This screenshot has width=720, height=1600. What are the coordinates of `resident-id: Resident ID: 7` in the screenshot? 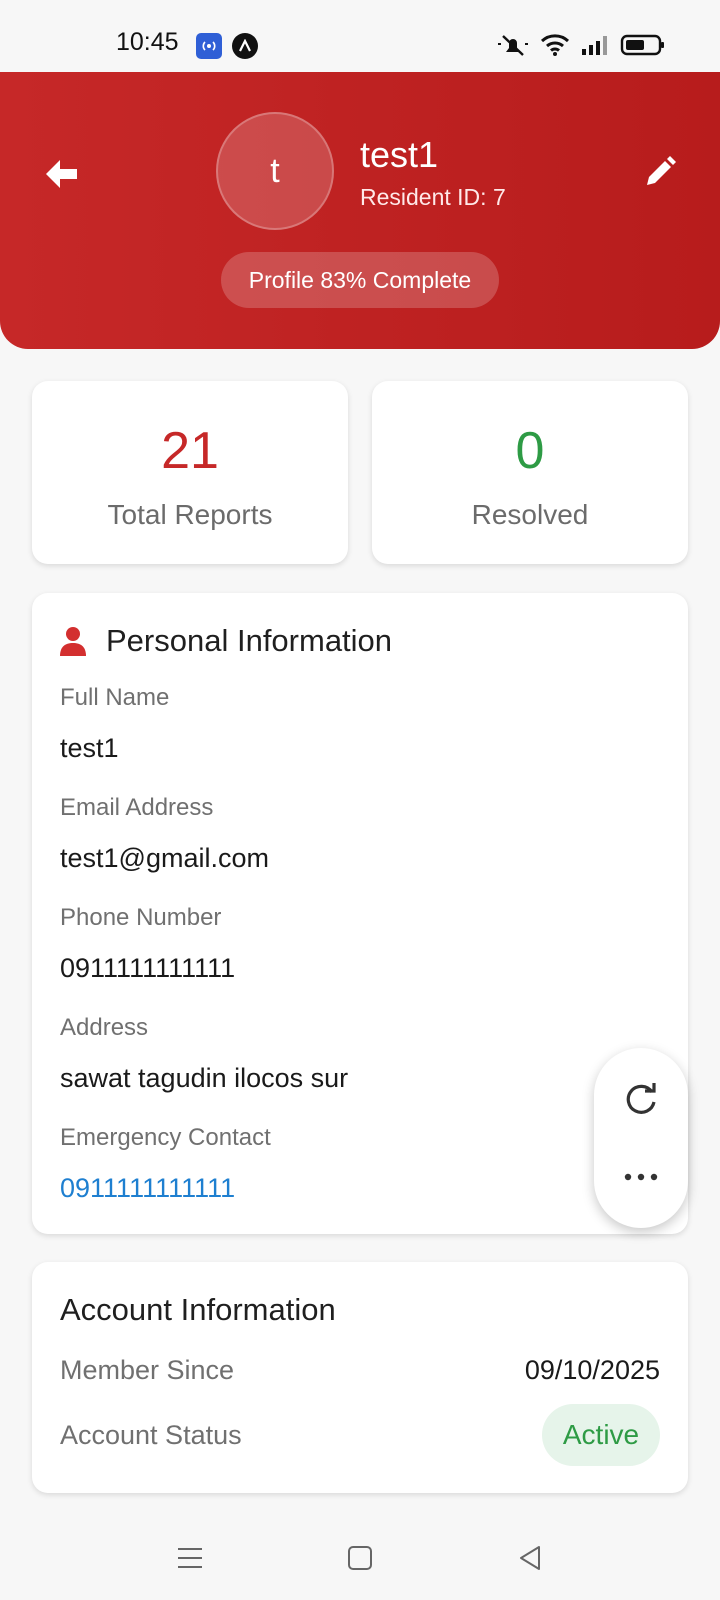 It's located at (433, 197).